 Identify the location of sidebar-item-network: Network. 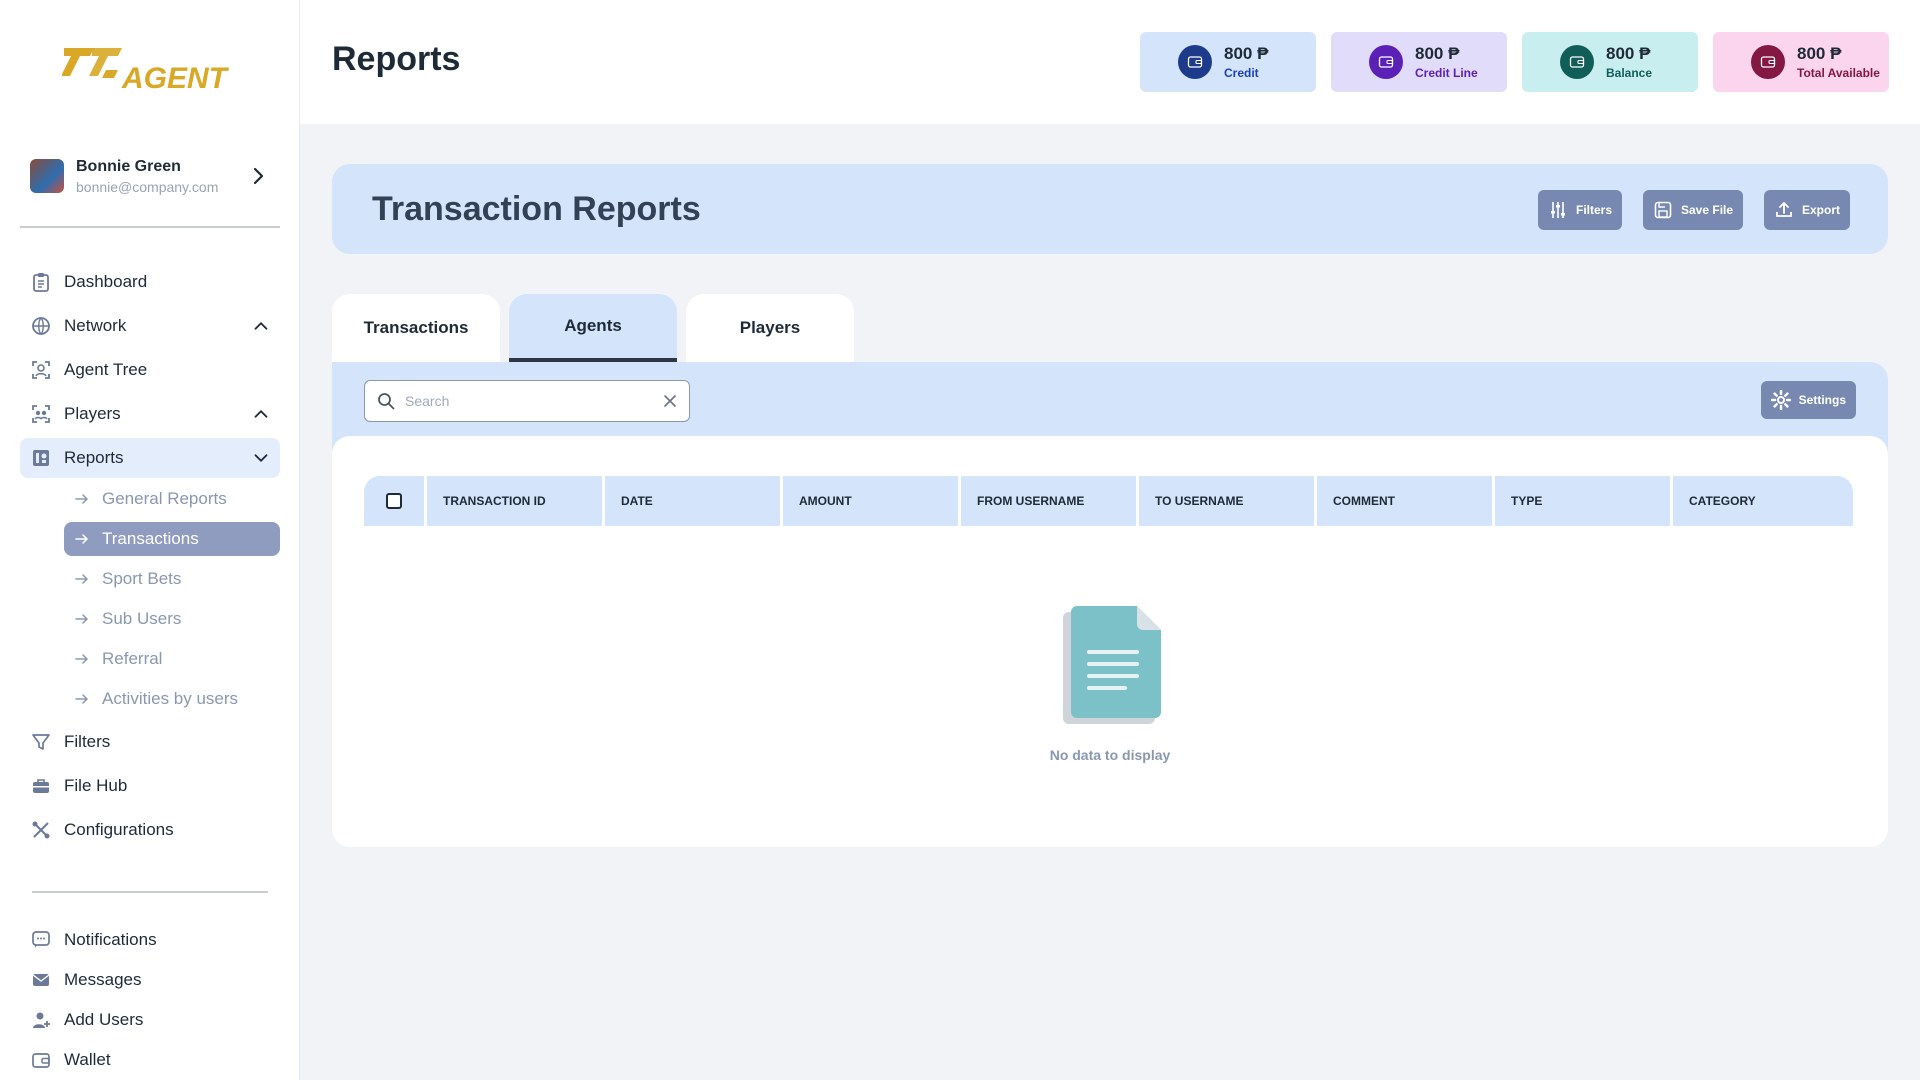
(150, 326).